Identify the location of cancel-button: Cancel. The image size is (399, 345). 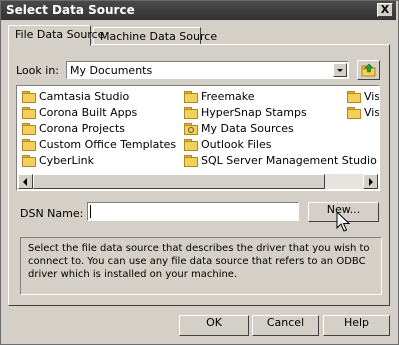
(285, 325).